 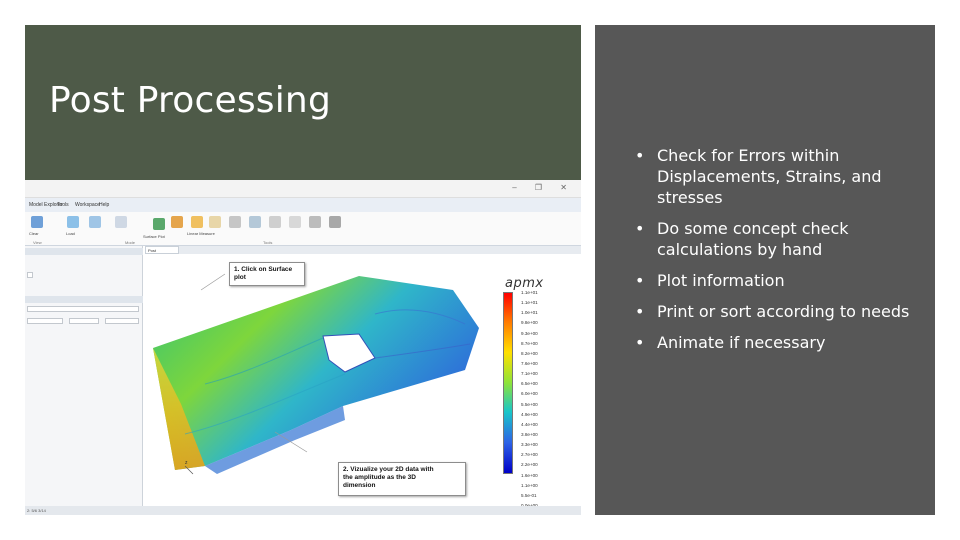 I want to click on colorbar, so click(x=508, y=383).